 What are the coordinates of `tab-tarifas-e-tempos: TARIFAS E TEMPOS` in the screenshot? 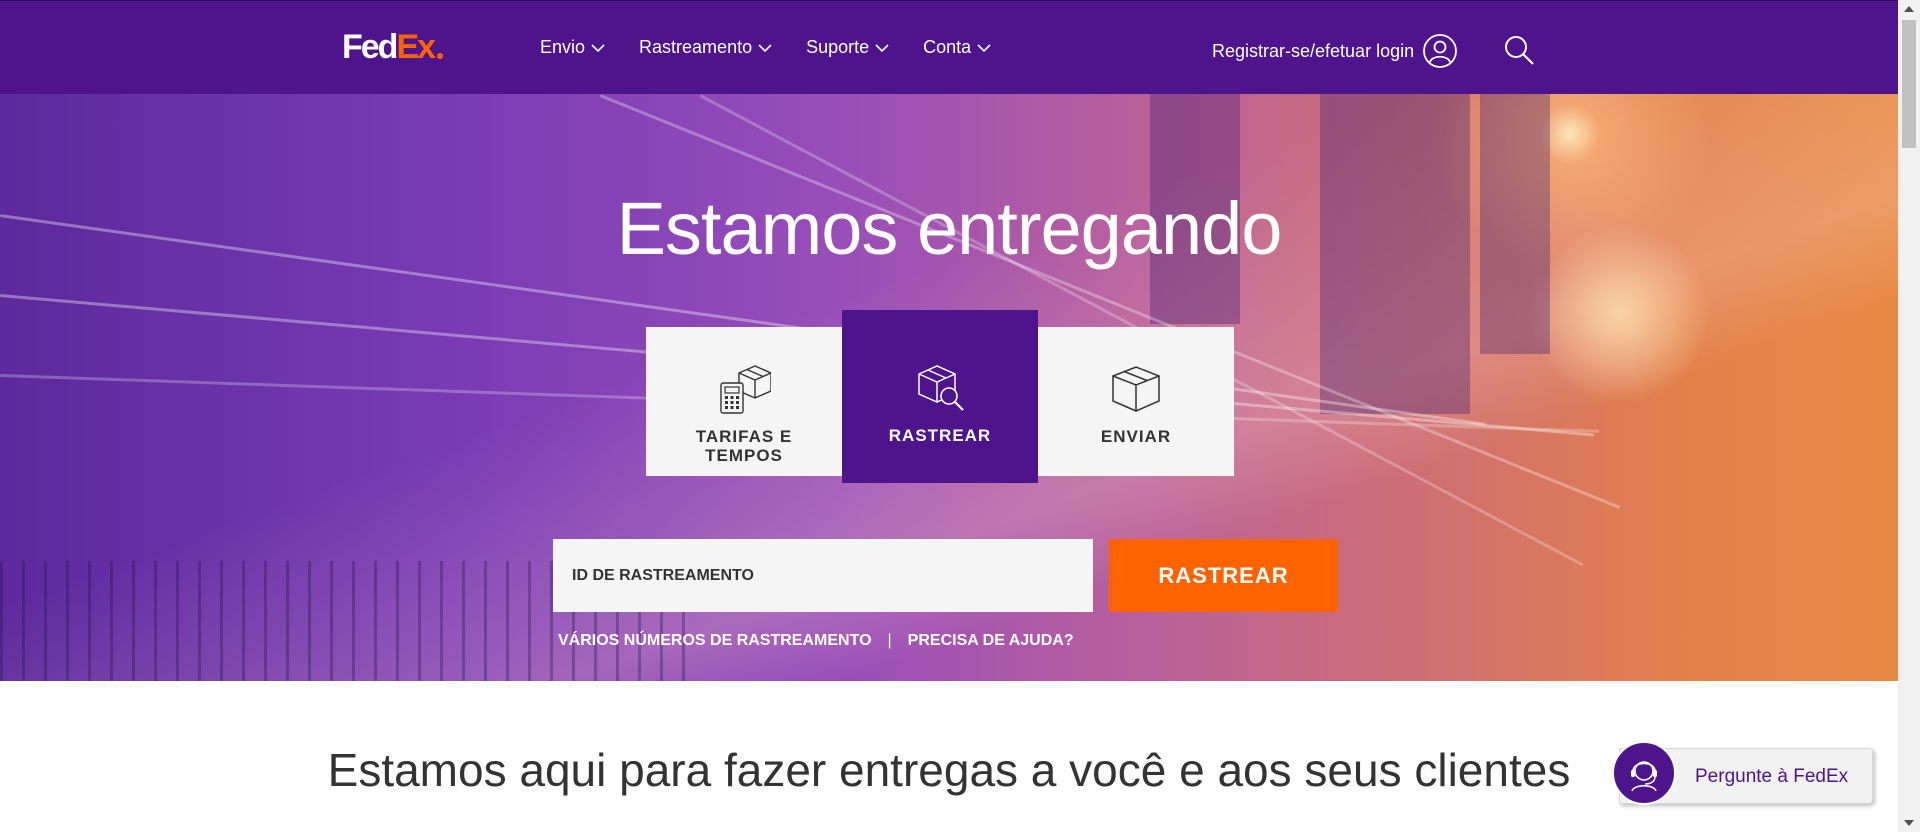 It's located at (744, 401).